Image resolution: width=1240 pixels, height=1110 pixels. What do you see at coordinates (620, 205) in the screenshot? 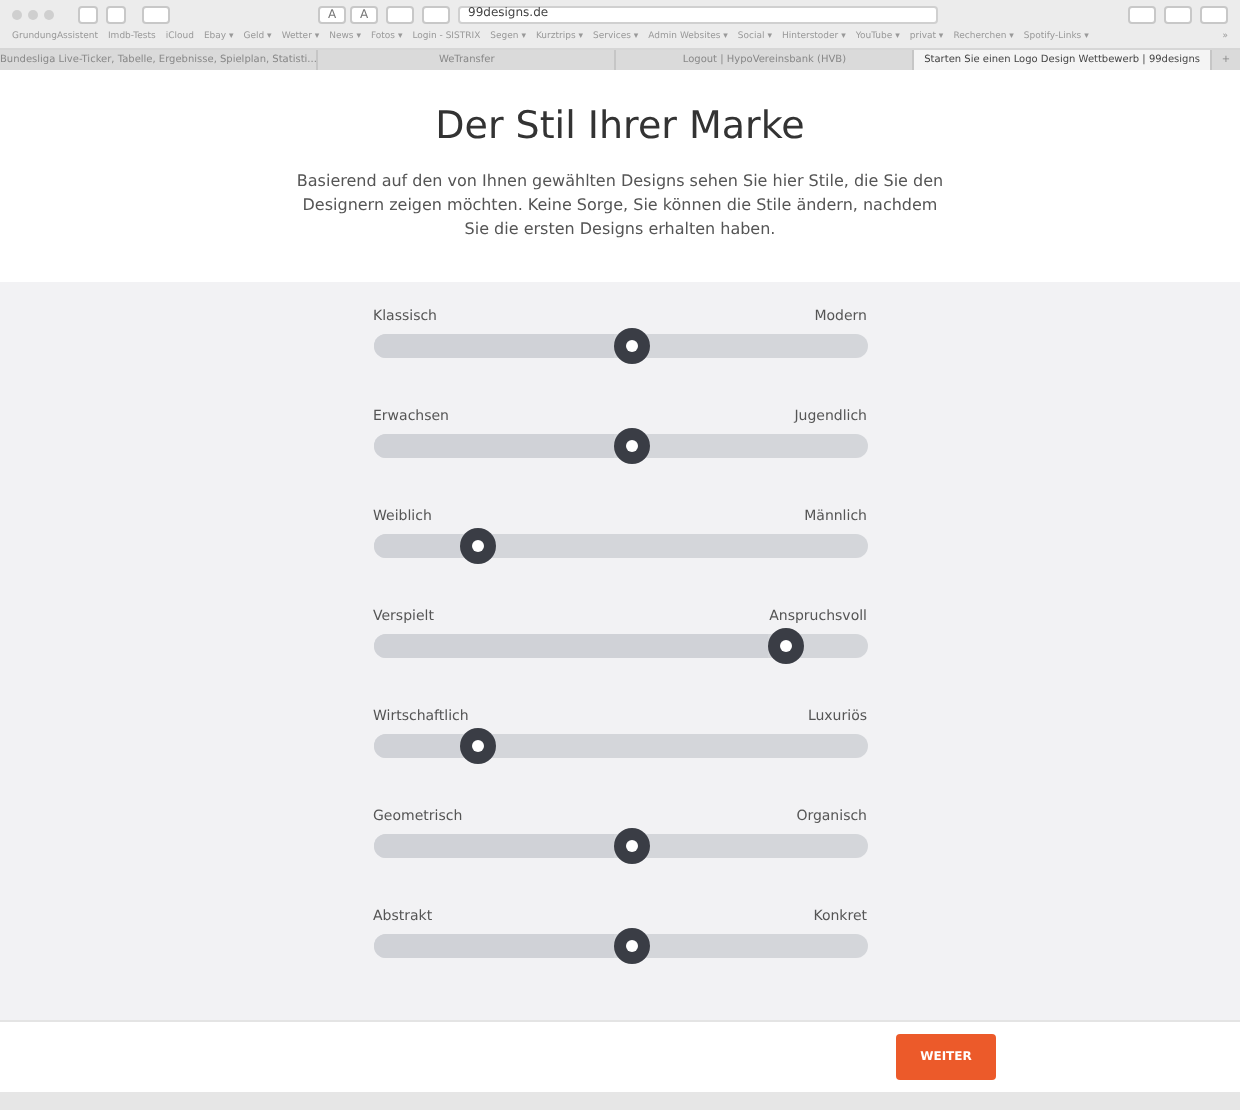
I see `intro-text: Basierend auf den von Ihnen gewählten Designs sehen Sie hier Stile, die Sie den Designern zeigen möchten. Keine Sorge, Sie können die Stile ändern, nachdem Sie die ersten Designs erhalten haben.` at bounding box center [620, 205].